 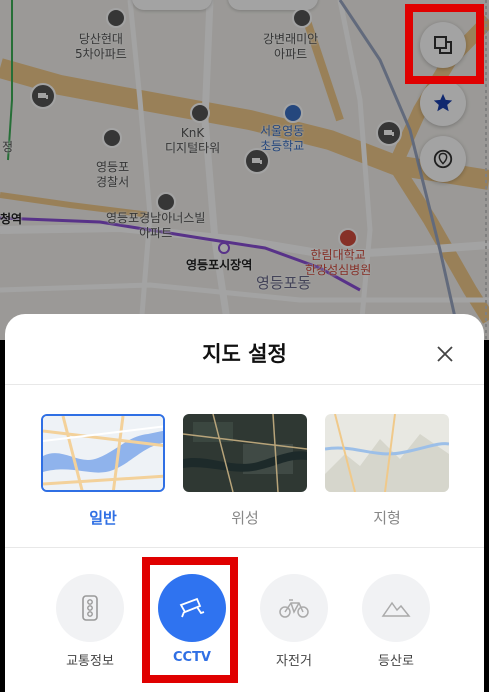 I want to click on map-type-label-normal: 일반, so click(x=103, y=517).